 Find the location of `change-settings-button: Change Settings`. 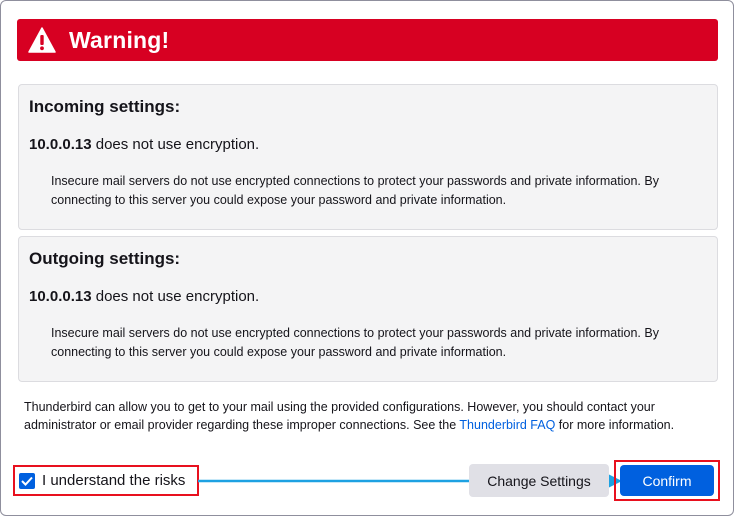

change-settings-button: Change Settings is located at coordinates (539, 480).